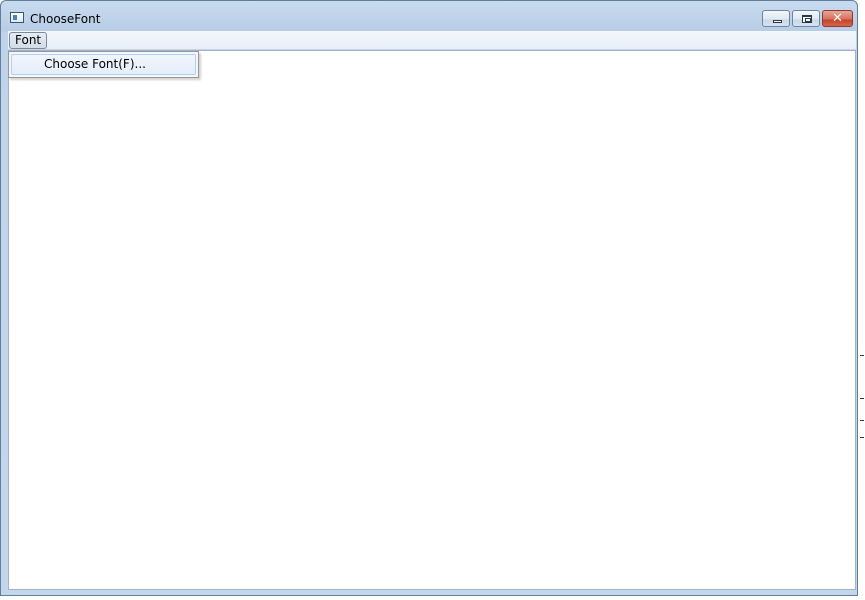  I want to click on close-icon: ✕, so click(837, 18).